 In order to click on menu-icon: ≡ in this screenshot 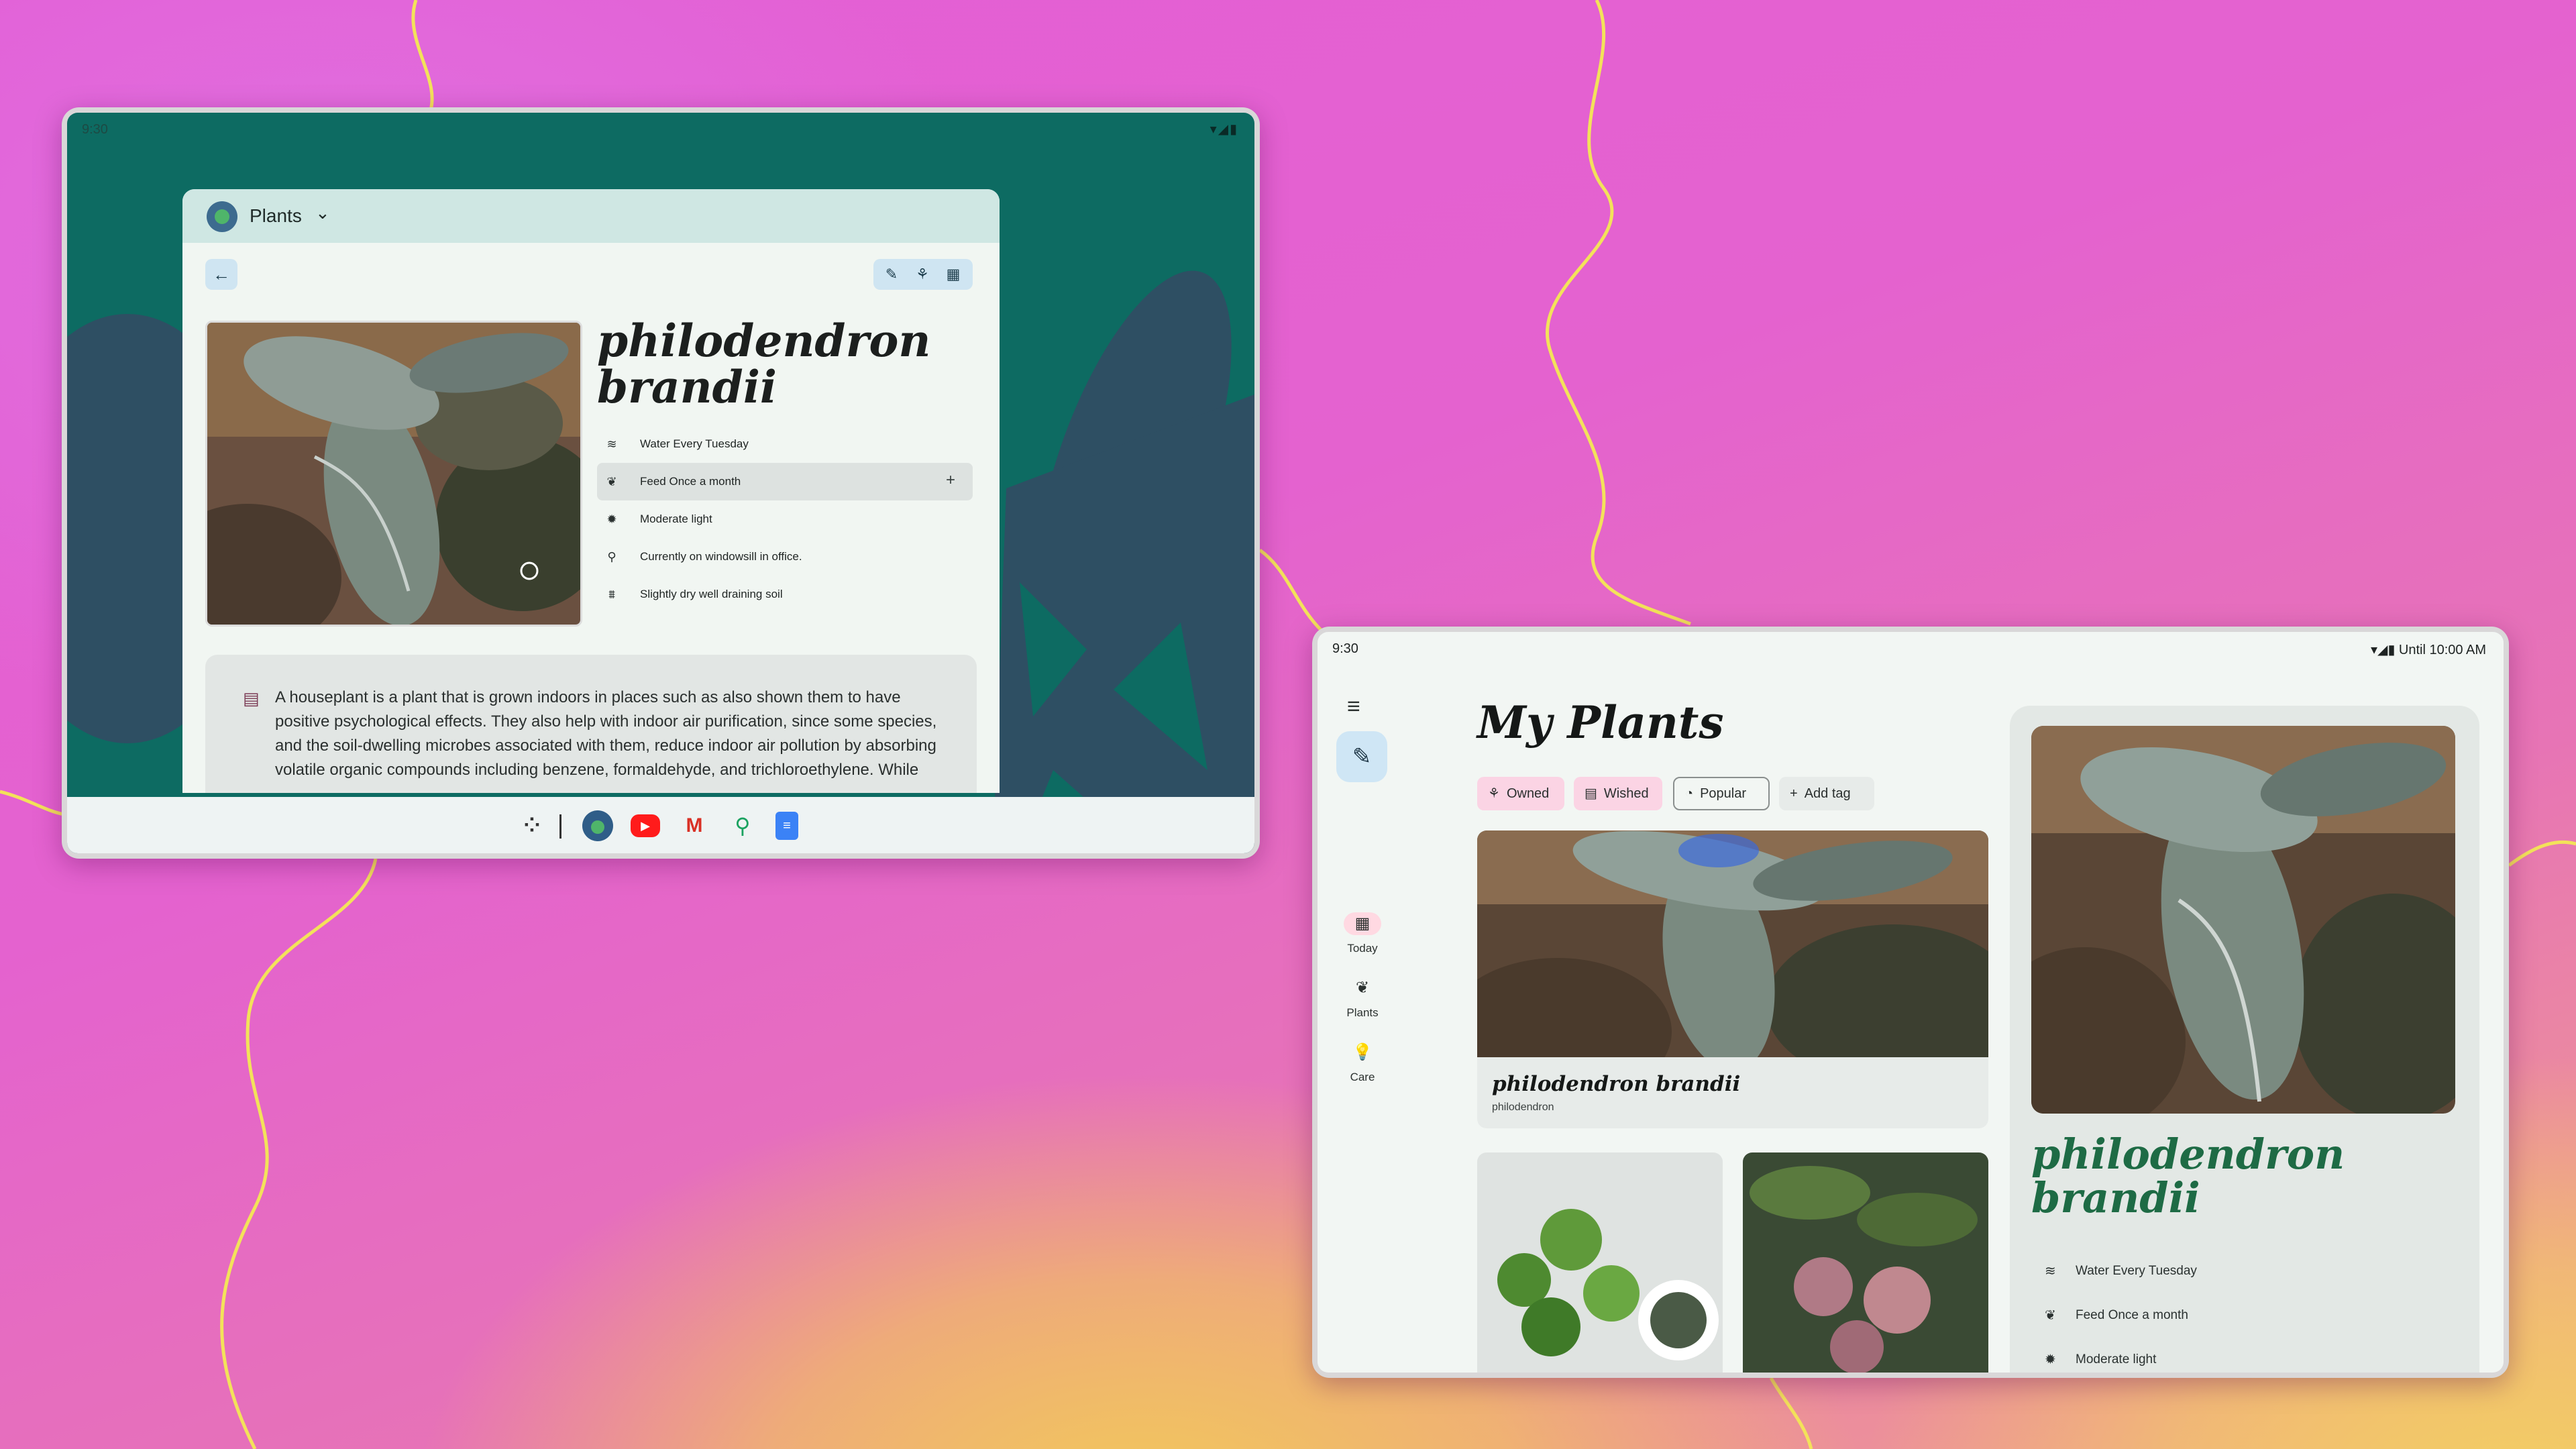, I will do `click(1353, 707)`.